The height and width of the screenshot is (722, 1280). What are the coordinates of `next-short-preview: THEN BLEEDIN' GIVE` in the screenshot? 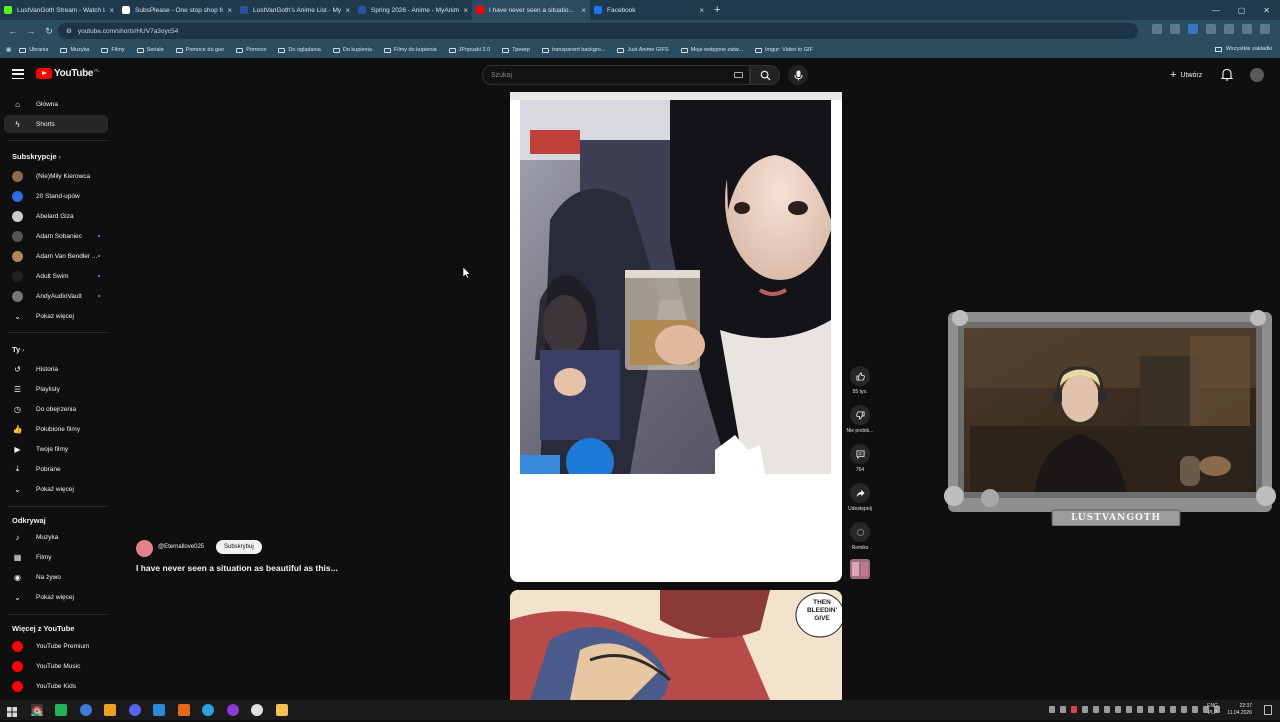 It's located at (676, 645).